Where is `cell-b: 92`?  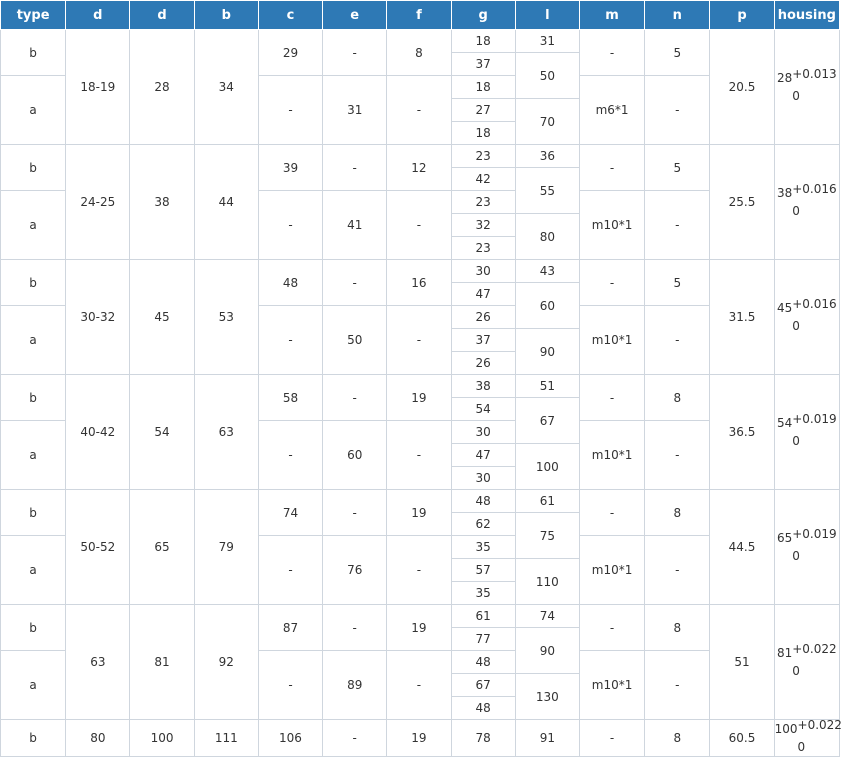 cell-b: 92 is located at coordinates (226, 662).